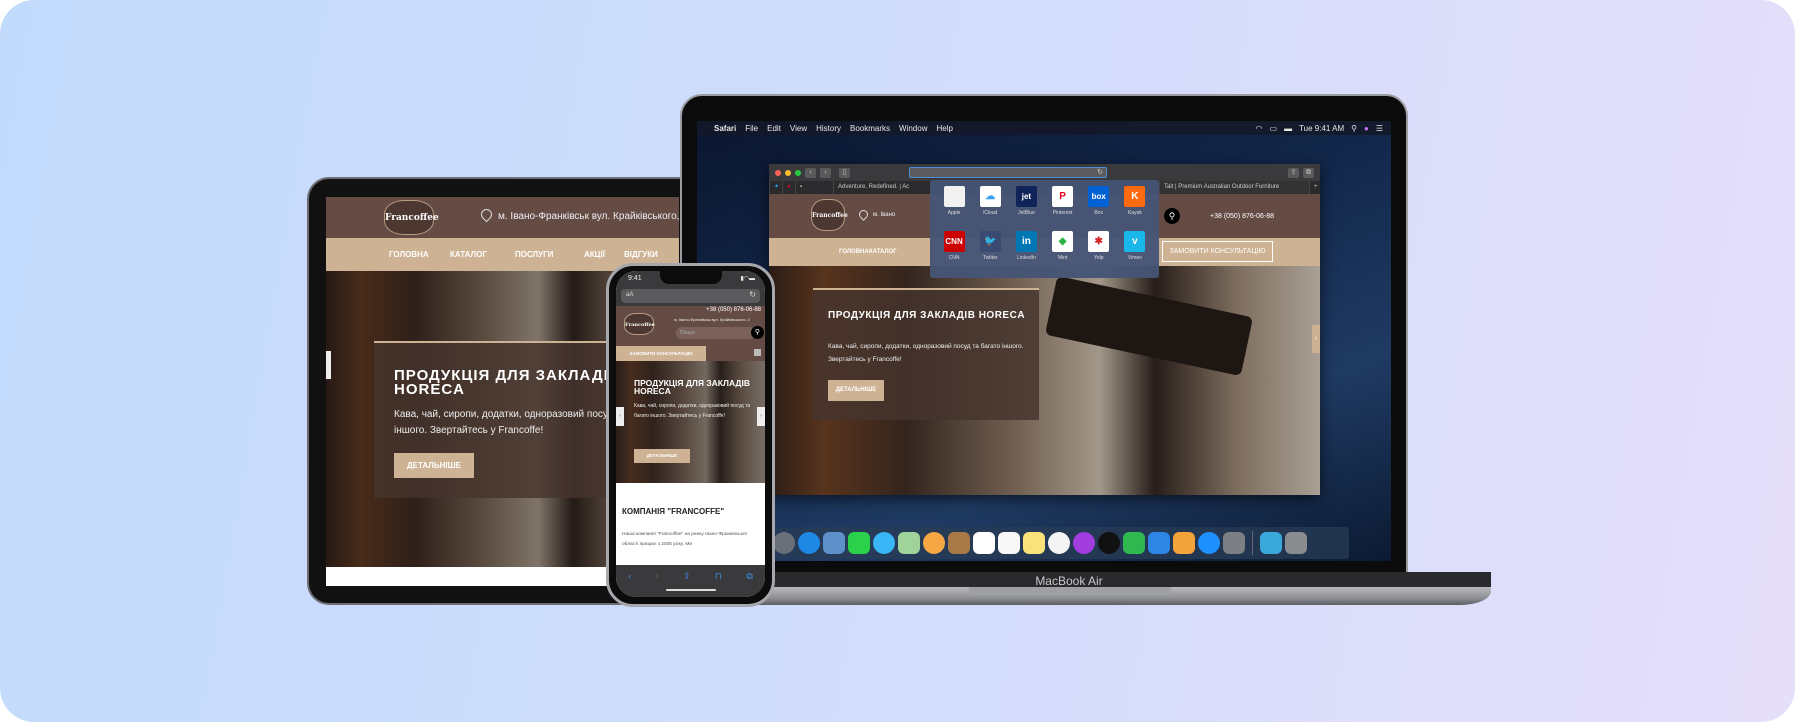  What do you see at coordinates (1314, 187) in the screenshot?
I see `new-tab-button: +` at bounding box center [1314, 187].